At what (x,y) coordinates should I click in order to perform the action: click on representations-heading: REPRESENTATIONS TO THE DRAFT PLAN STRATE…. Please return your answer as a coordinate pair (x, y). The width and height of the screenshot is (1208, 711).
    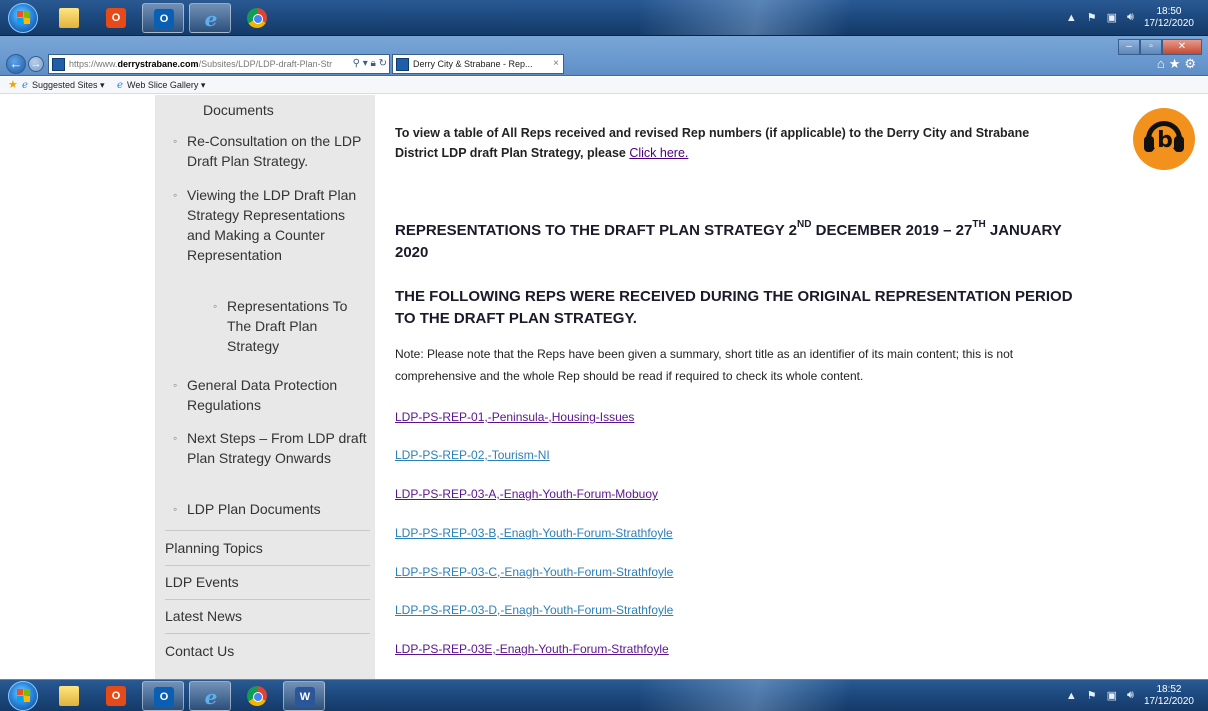
    Looking at the image, I should click on (735, 242).